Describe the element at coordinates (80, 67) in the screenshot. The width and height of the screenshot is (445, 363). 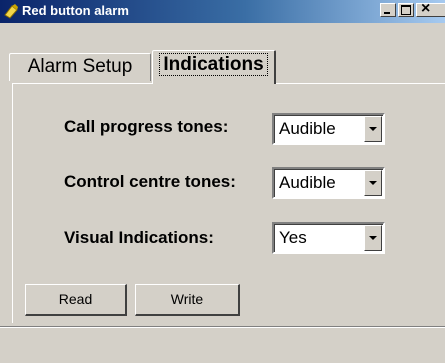
I see `tab-alarm-setup: Alarm Setup` at that location.